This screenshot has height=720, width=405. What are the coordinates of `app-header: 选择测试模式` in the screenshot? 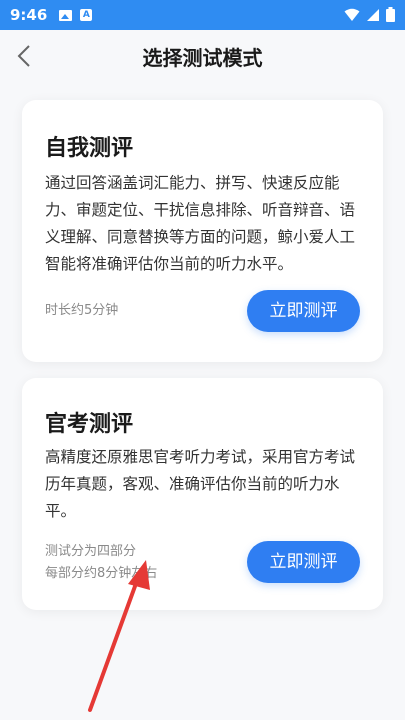 It's located at (202, 56).